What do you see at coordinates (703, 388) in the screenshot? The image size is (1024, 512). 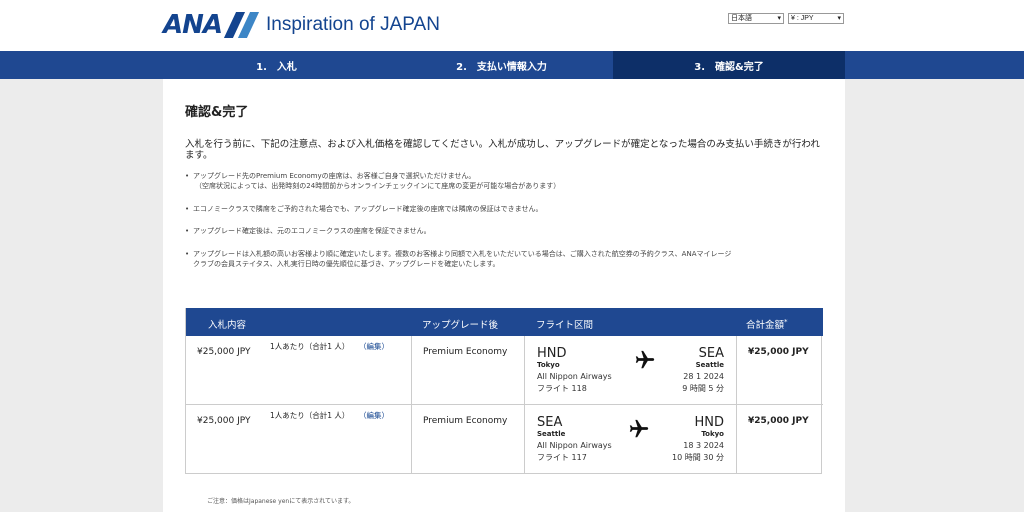 I see `flight-duration: 9 時間 5 分` at bounding box center [703, 388].